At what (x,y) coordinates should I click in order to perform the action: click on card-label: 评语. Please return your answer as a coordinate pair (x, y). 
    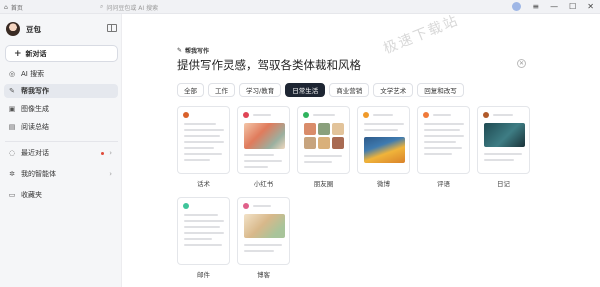
    Looking at the image, I should click on (443, 184).